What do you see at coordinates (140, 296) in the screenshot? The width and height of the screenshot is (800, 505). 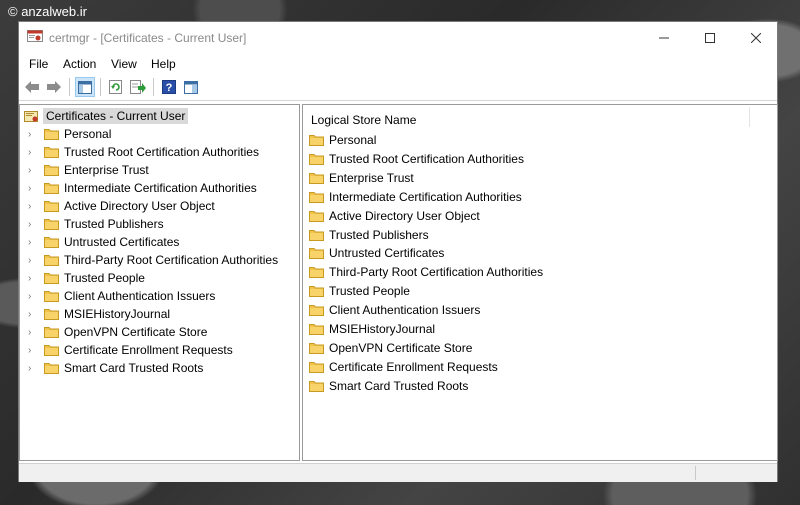 I see `tree-item-label: Client Authentication Issuers` at bounding box center [140, 296].